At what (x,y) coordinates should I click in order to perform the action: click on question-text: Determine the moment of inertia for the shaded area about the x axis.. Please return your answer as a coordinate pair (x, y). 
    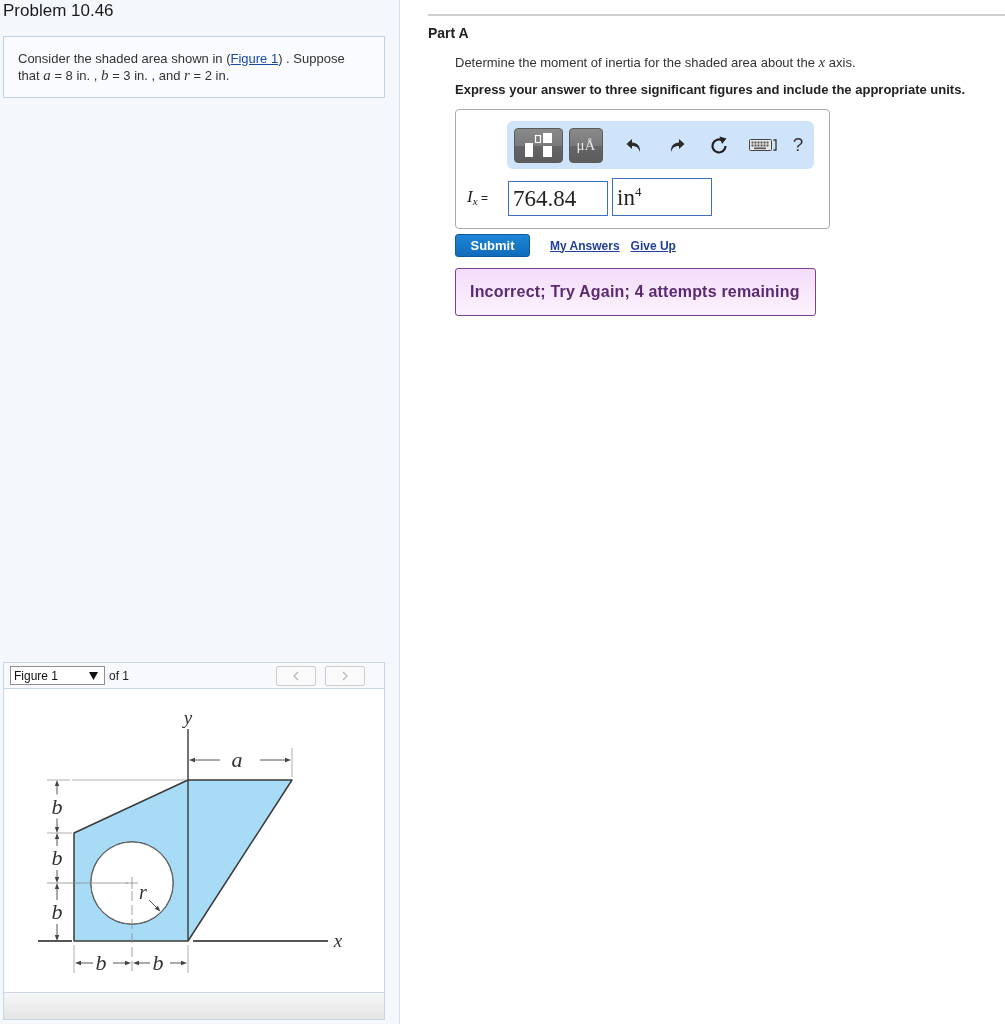
    Looking at the image, I should click on (656, 62).